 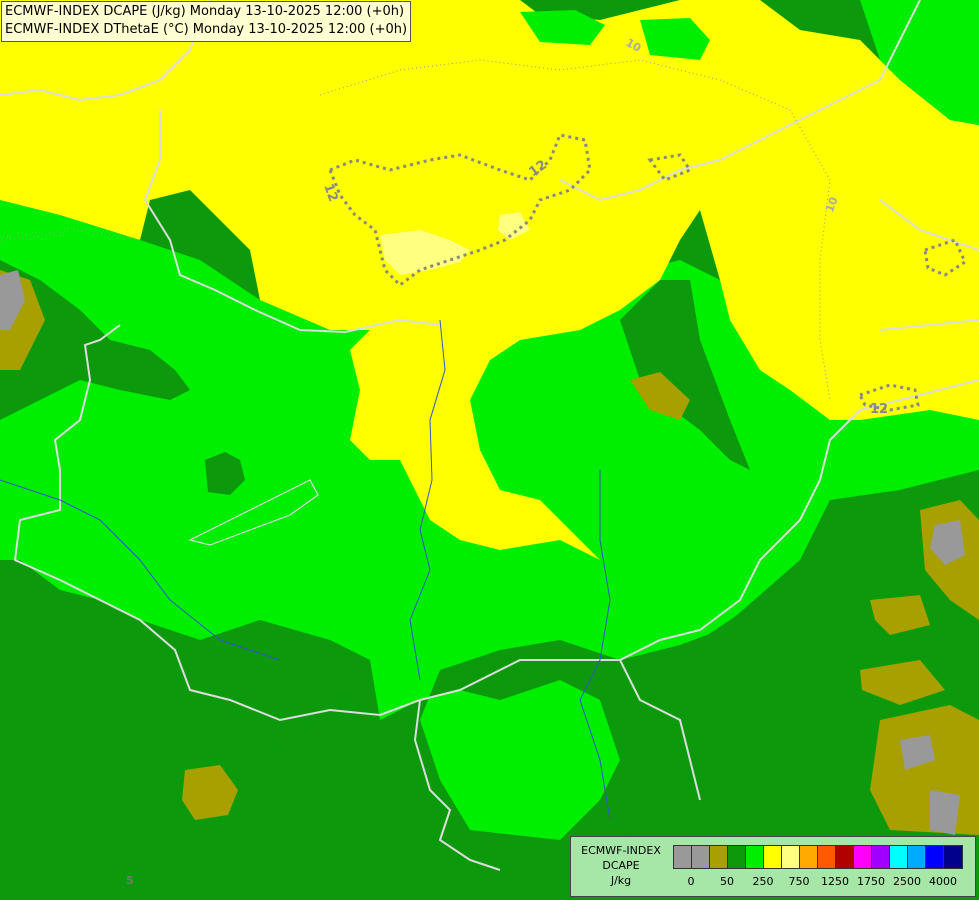 I want to click on legend-ticks: 0 50 250 750 1250 1750 2500 4000, so click(x=818, y=882).